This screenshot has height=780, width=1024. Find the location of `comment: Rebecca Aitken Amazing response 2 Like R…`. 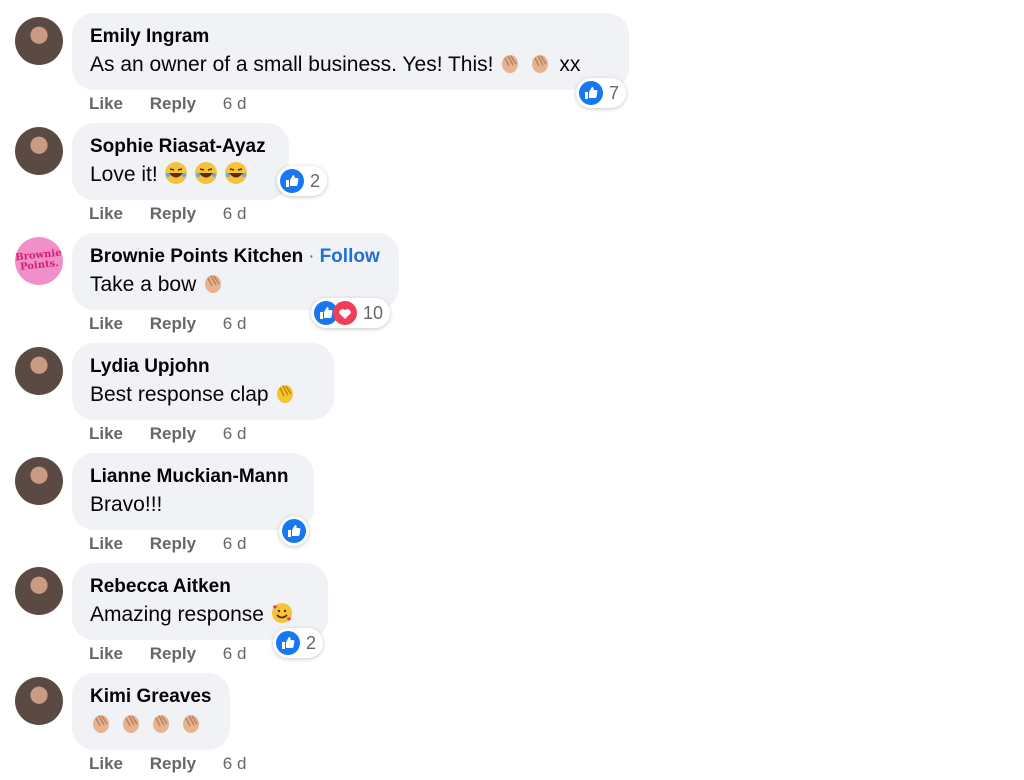

comment: Rebecca Aitken Amazing response 2 Like R… is located at coordinates (350, 606).